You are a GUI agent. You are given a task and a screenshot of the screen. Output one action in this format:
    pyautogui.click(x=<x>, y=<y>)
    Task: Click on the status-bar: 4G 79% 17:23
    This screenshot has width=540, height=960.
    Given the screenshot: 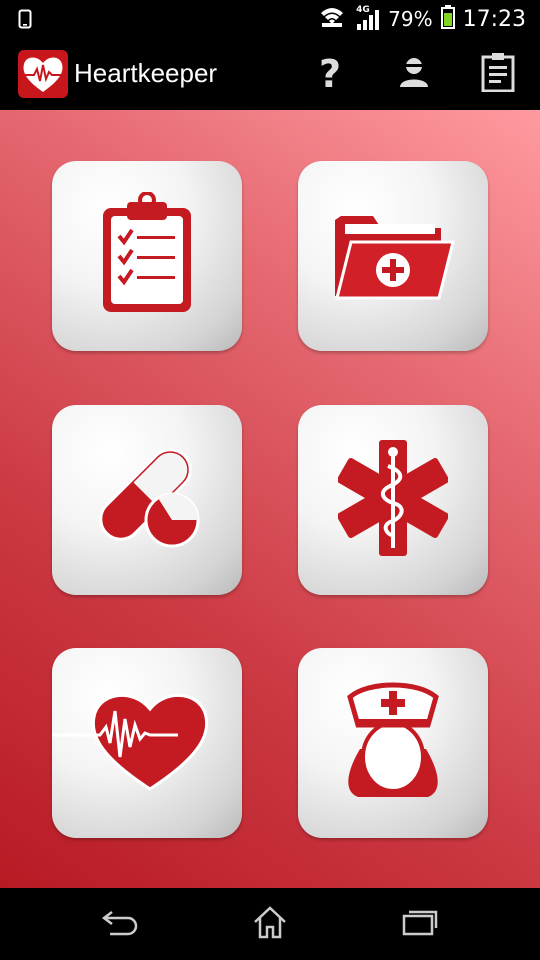 What is the action you would take?
    pyautogui.click(x=270, y=19)
    